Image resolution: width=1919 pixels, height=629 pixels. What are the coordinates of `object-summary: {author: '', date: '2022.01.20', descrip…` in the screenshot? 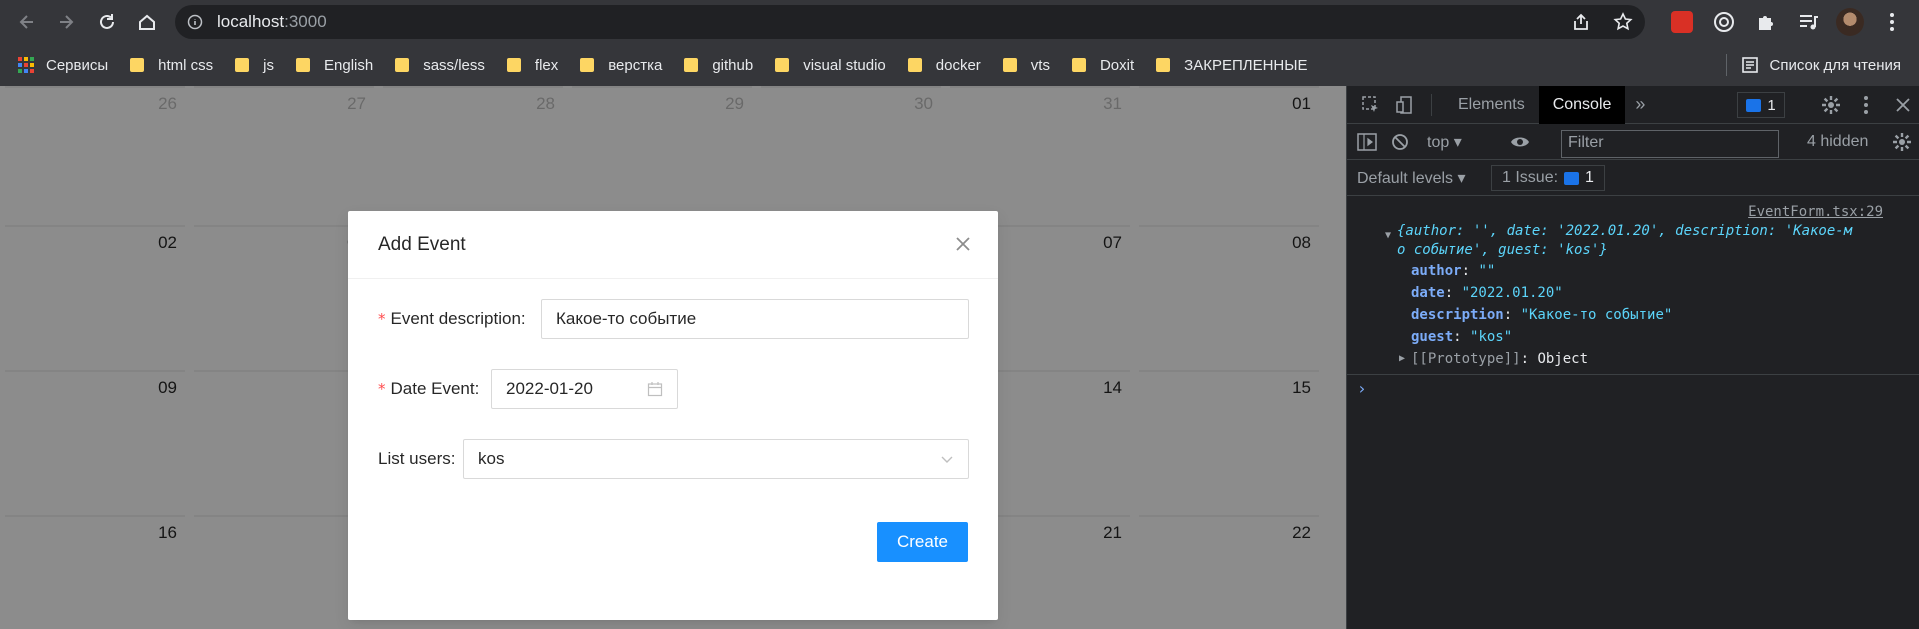 It's located at (1624, 231).